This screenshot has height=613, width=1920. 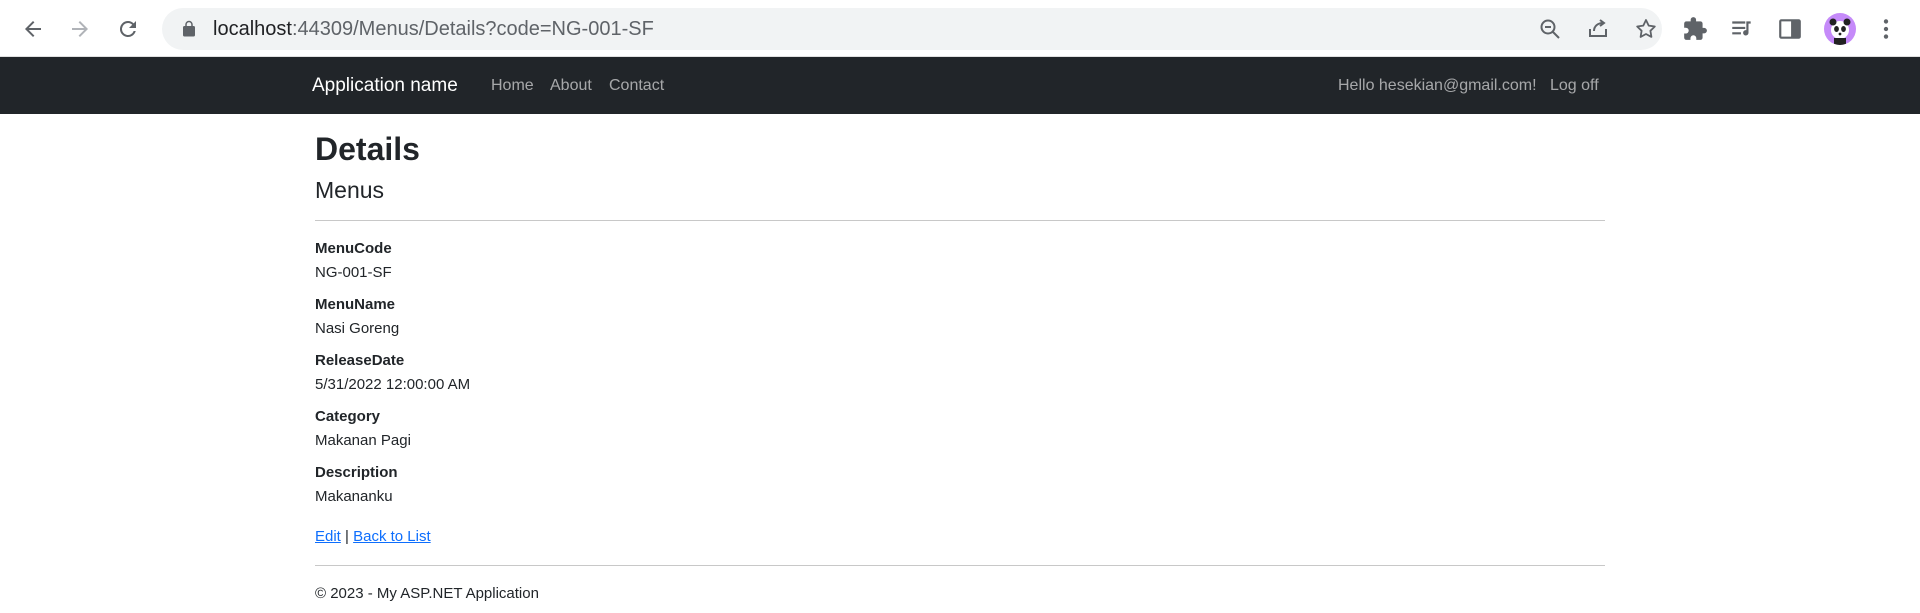 I want to click on footer-divider, so click(x=960, y=565).